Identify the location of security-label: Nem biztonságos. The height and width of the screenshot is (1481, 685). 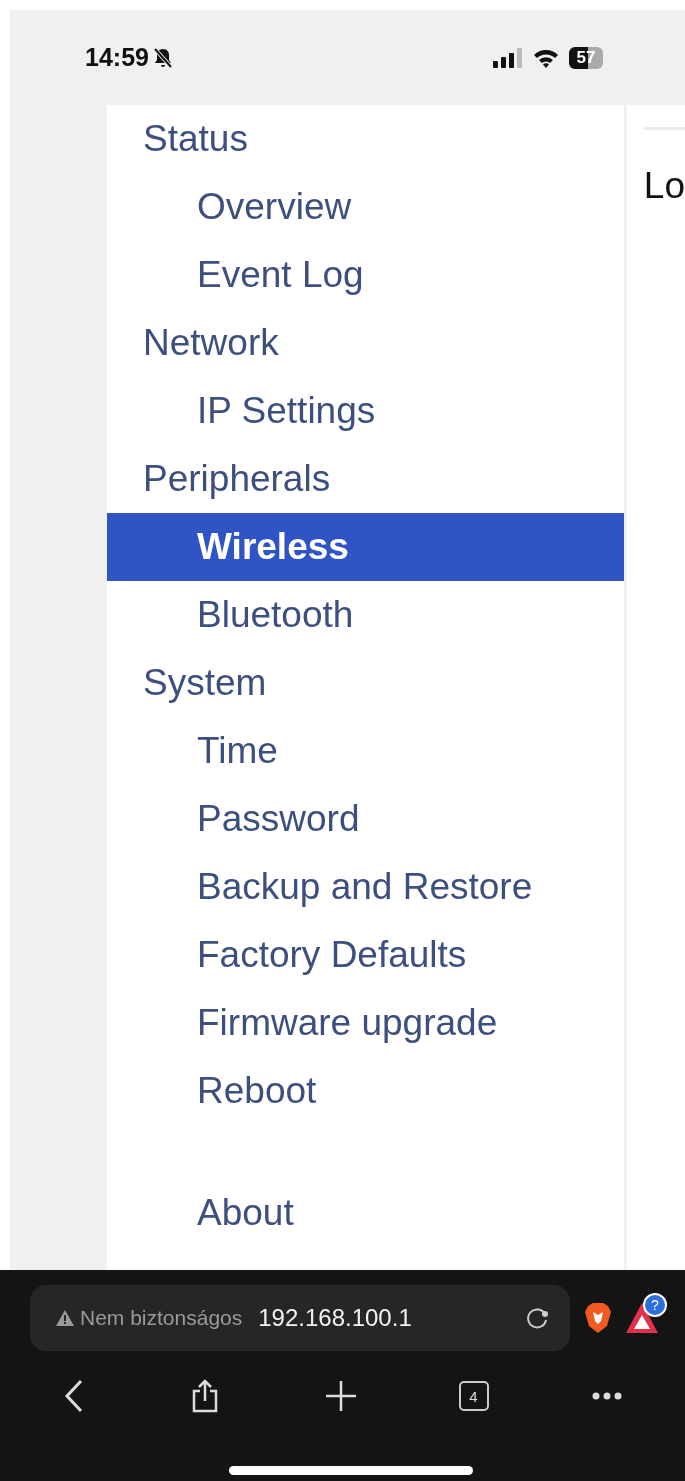
(161, 1318).